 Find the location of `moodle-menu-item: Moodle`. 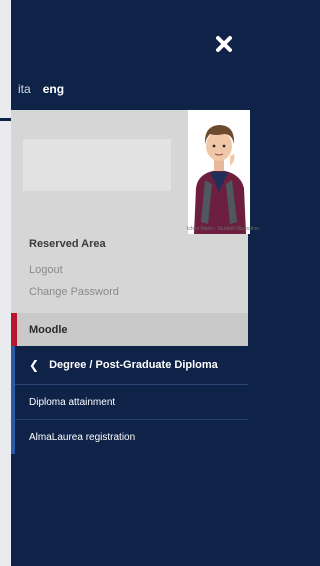

moodle-menu-item: Moodle is located at coordinates (129, 329).